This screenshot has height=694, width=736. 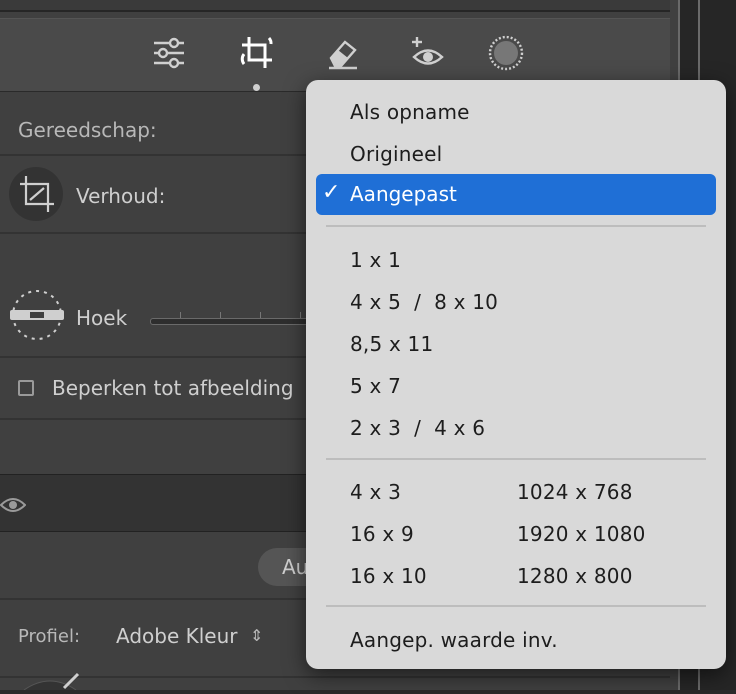 What do you see at coordinates (575, 492) in the screenshot?
I see `menu-item-ratio: 1024 x 768` at bounding box center [575, 492].